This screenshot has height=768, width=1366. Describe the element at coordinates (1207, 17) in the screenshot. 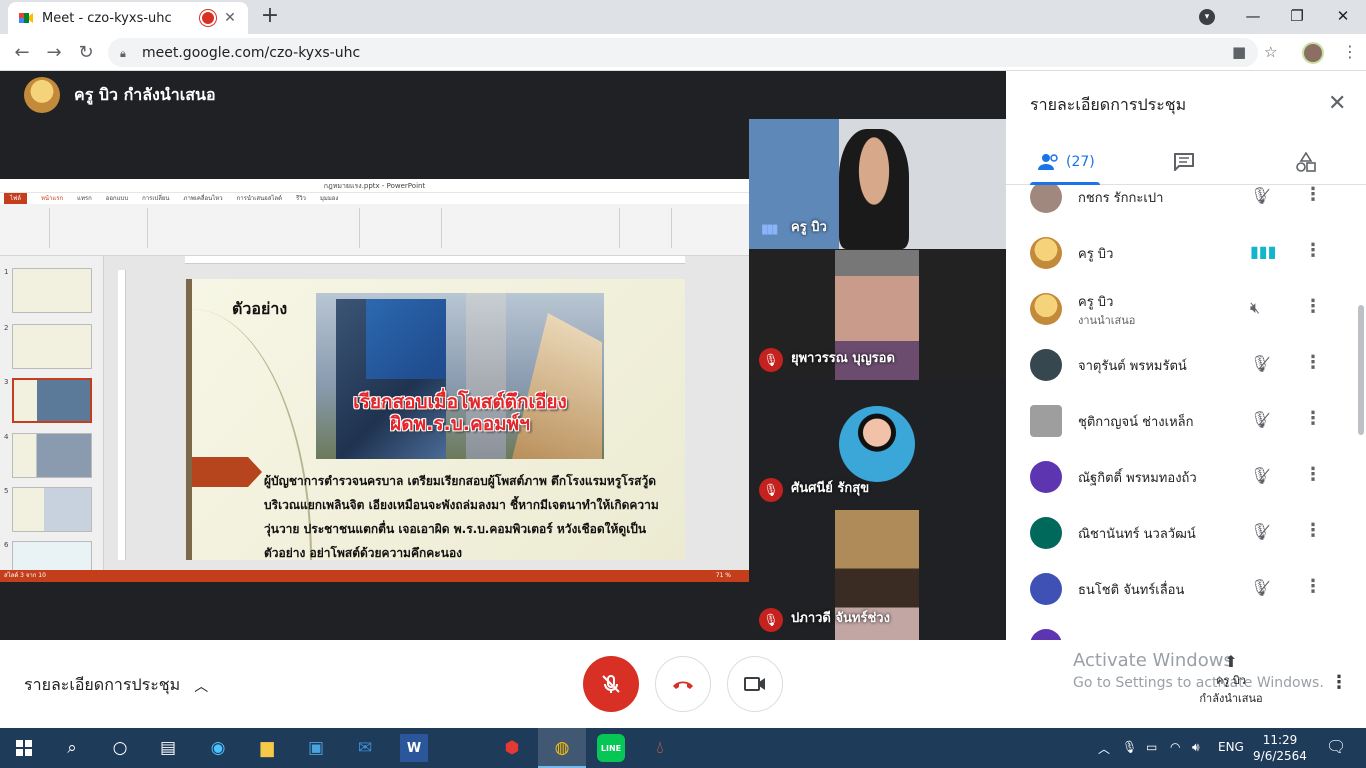

I see `tab-search-icon: ▾` at that location.